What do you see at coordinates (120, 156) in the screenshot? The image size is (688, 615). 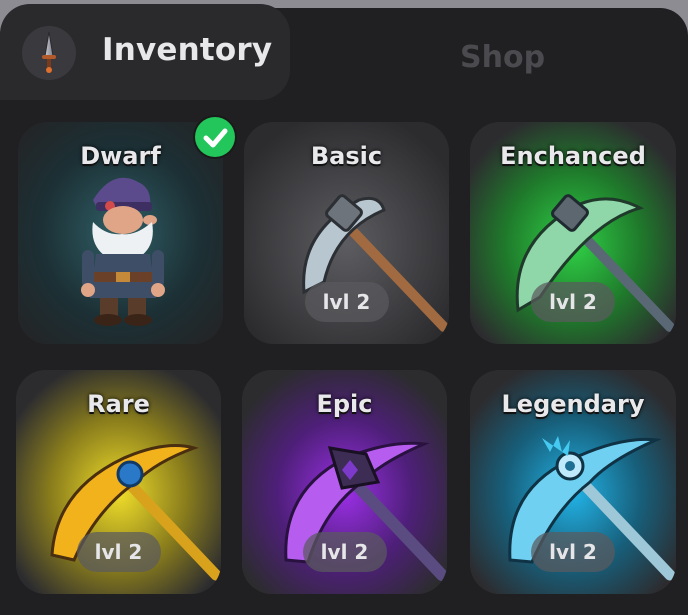 I see `card-dwarf-title: Dwarf` at bounding box center [120, 156].